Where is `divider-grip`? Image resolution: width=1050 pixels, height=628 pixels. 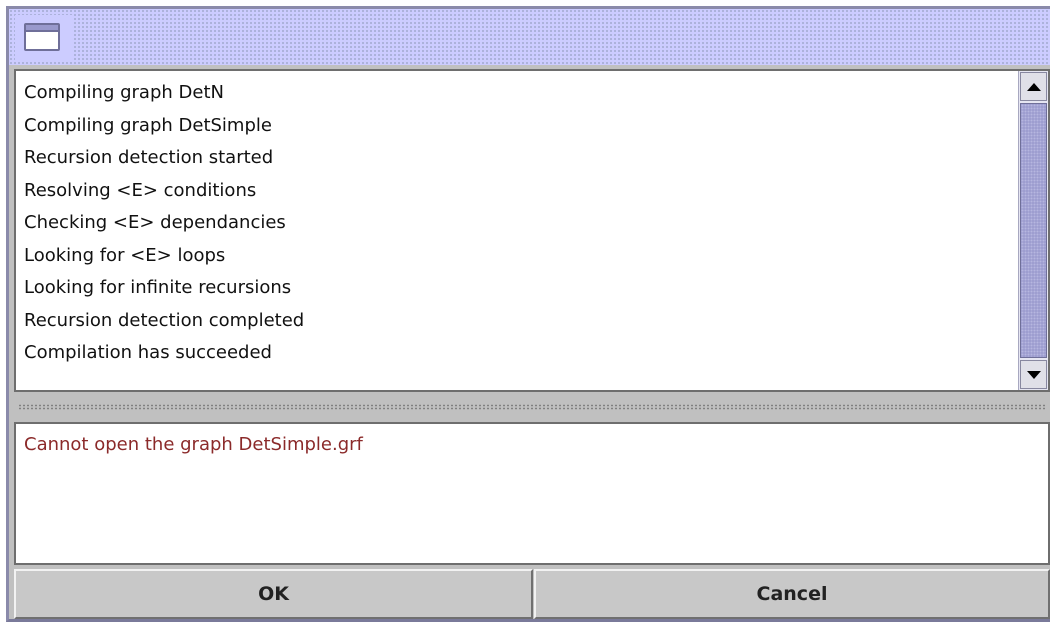
divider-grip is located at coordinates (532, 407).